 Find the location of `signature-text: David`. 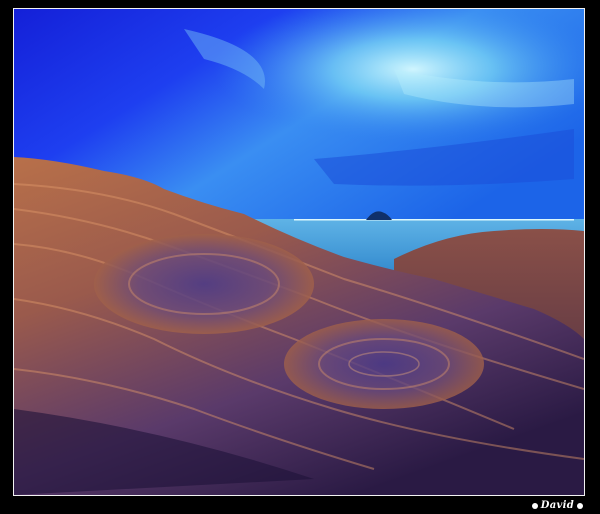

signature-text: David is located at coordinates (557, 505).